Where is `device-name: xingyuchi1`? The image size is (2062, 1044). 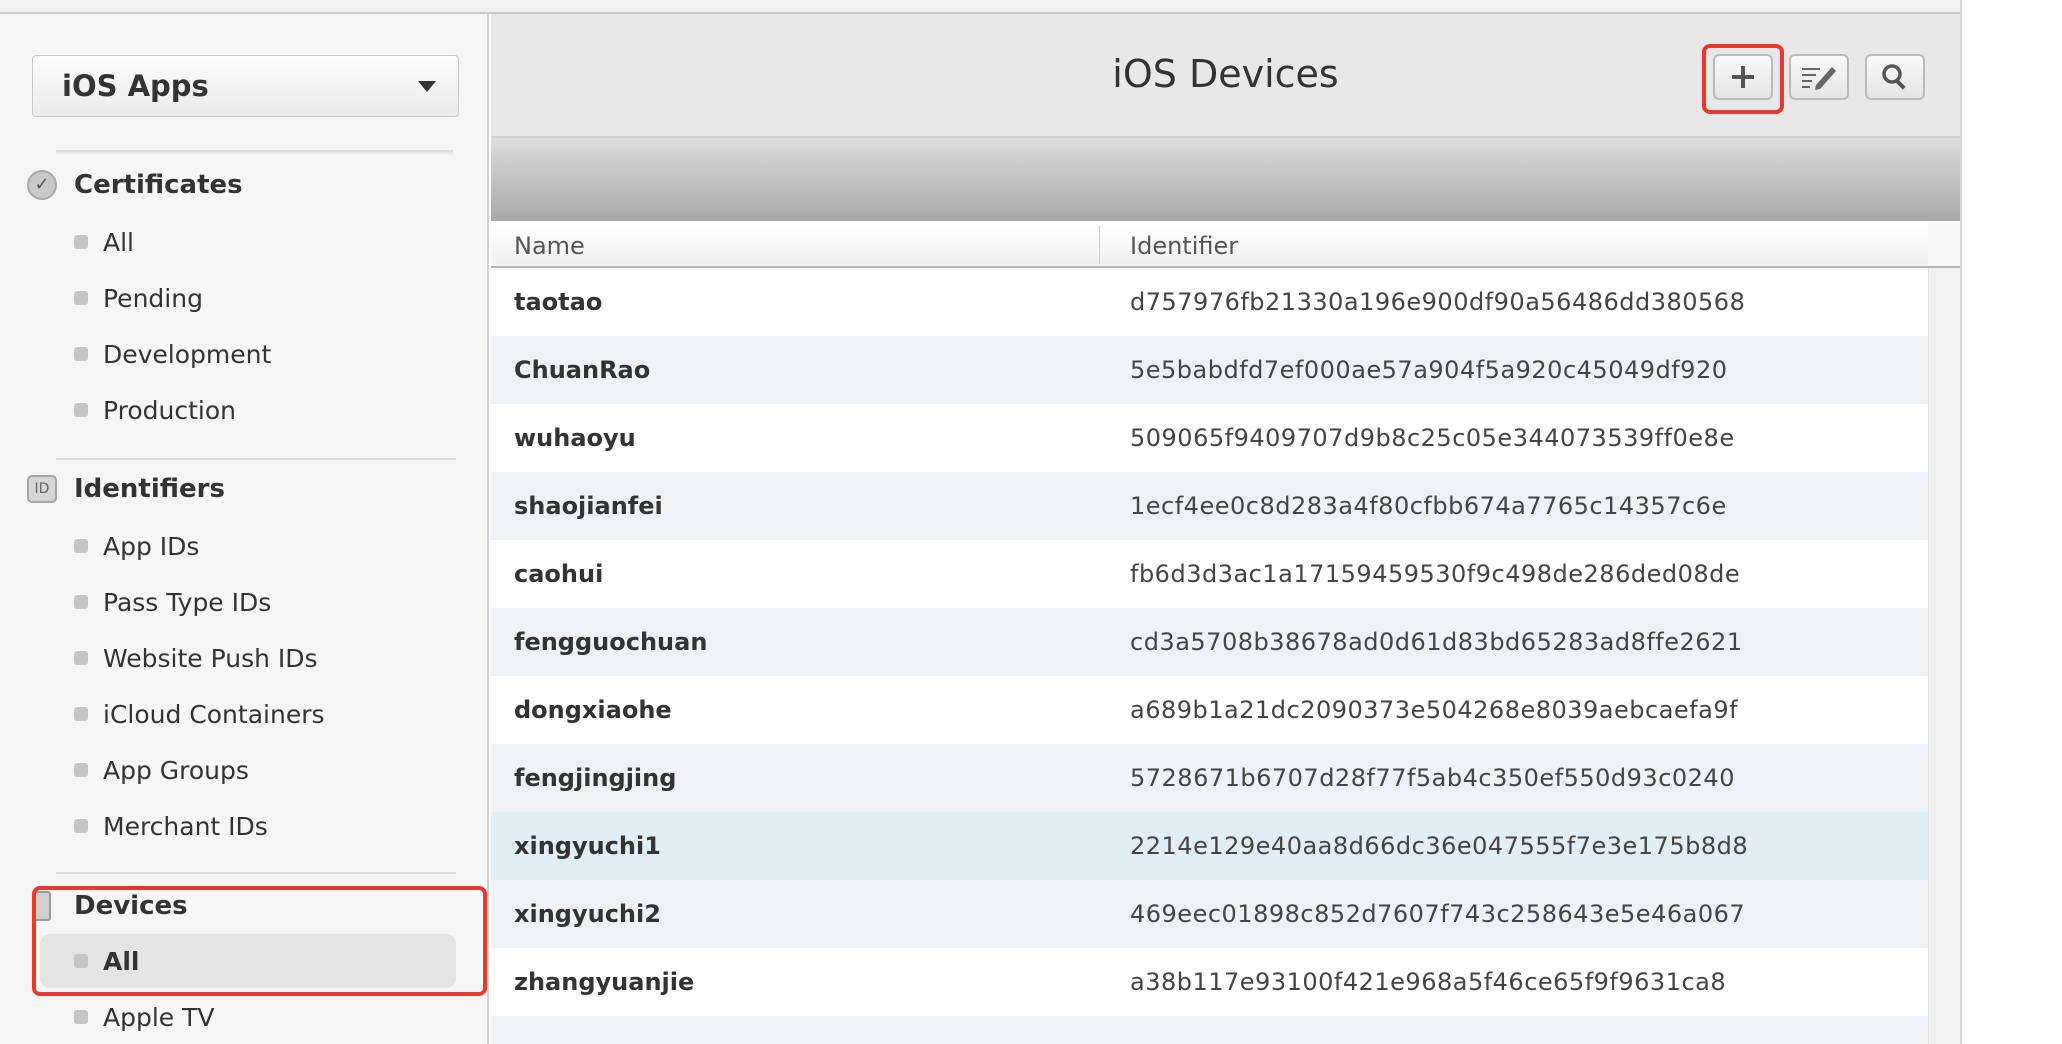
device-name: xingyuchi1 is located at coordinates (587, 846).